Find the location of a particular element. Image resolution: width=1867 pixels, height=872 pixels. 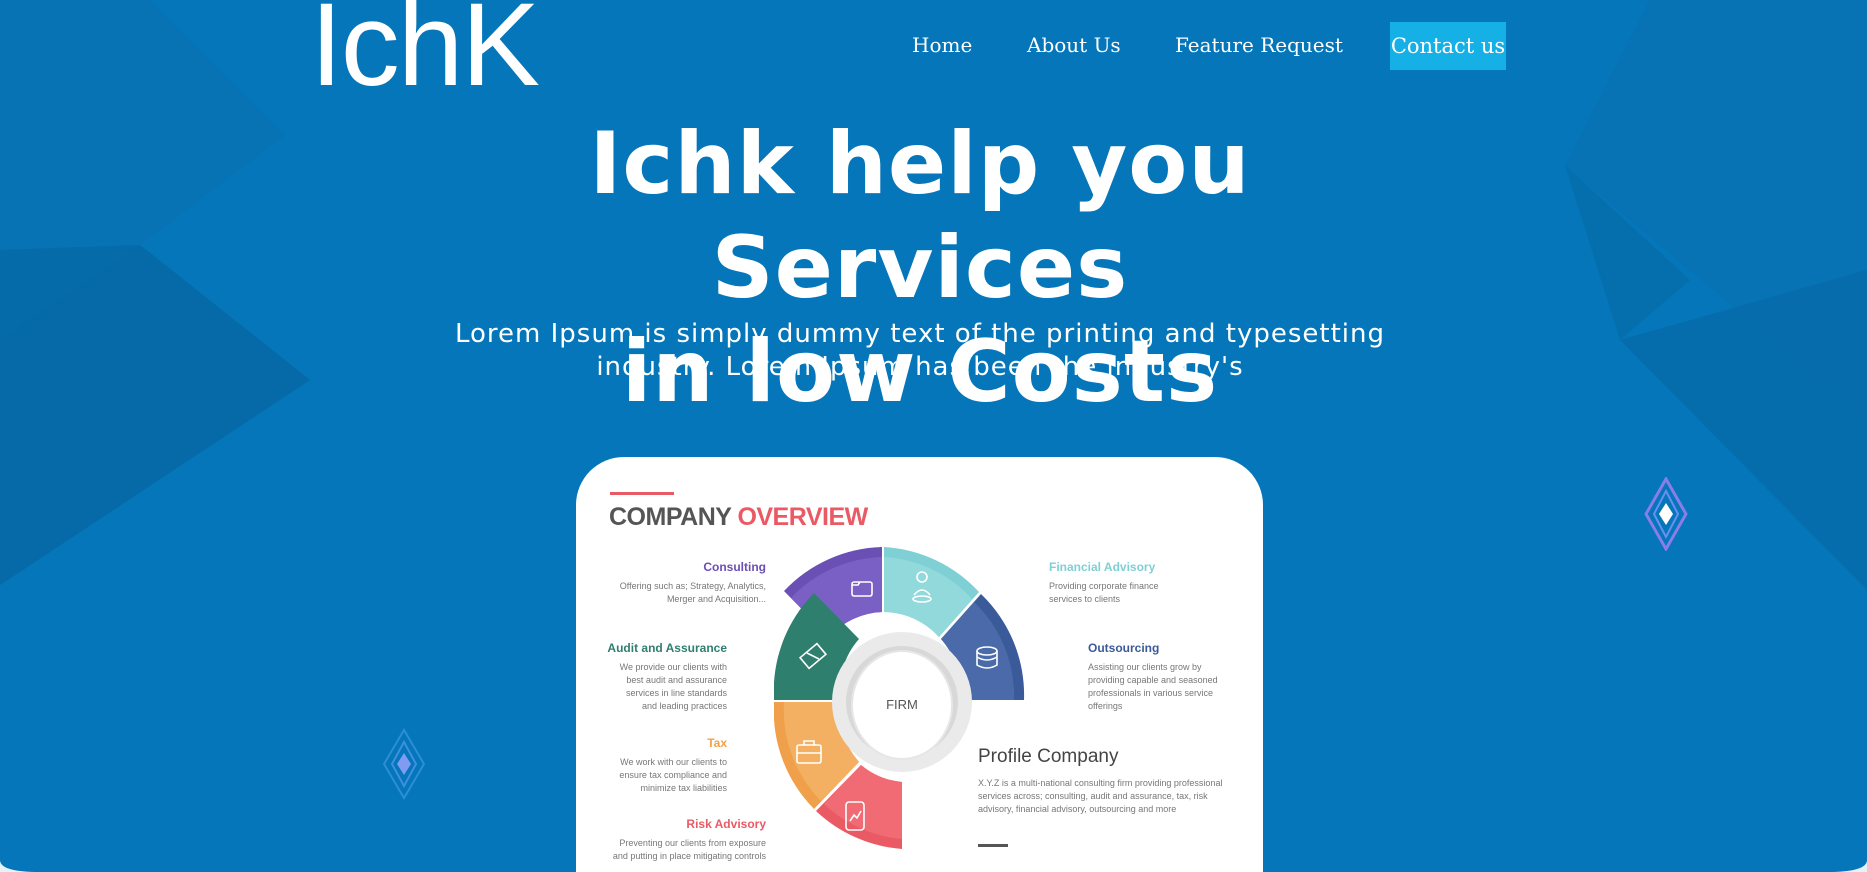

service-title: Tax is located at coordinates (717, 743).